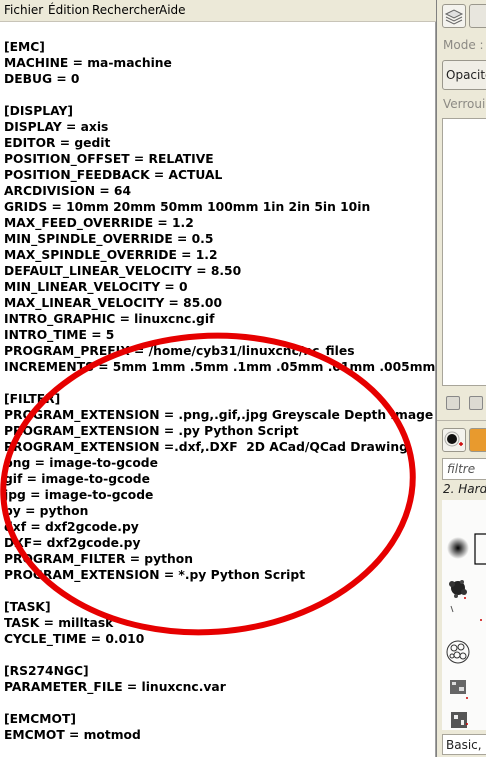 Image resolution: width=486 pixels, height=757 pixels. What do you see at coordinates (458, 589) in the screenshot?
I see `splatter-brush-preview` at bounding box center [458, 589].